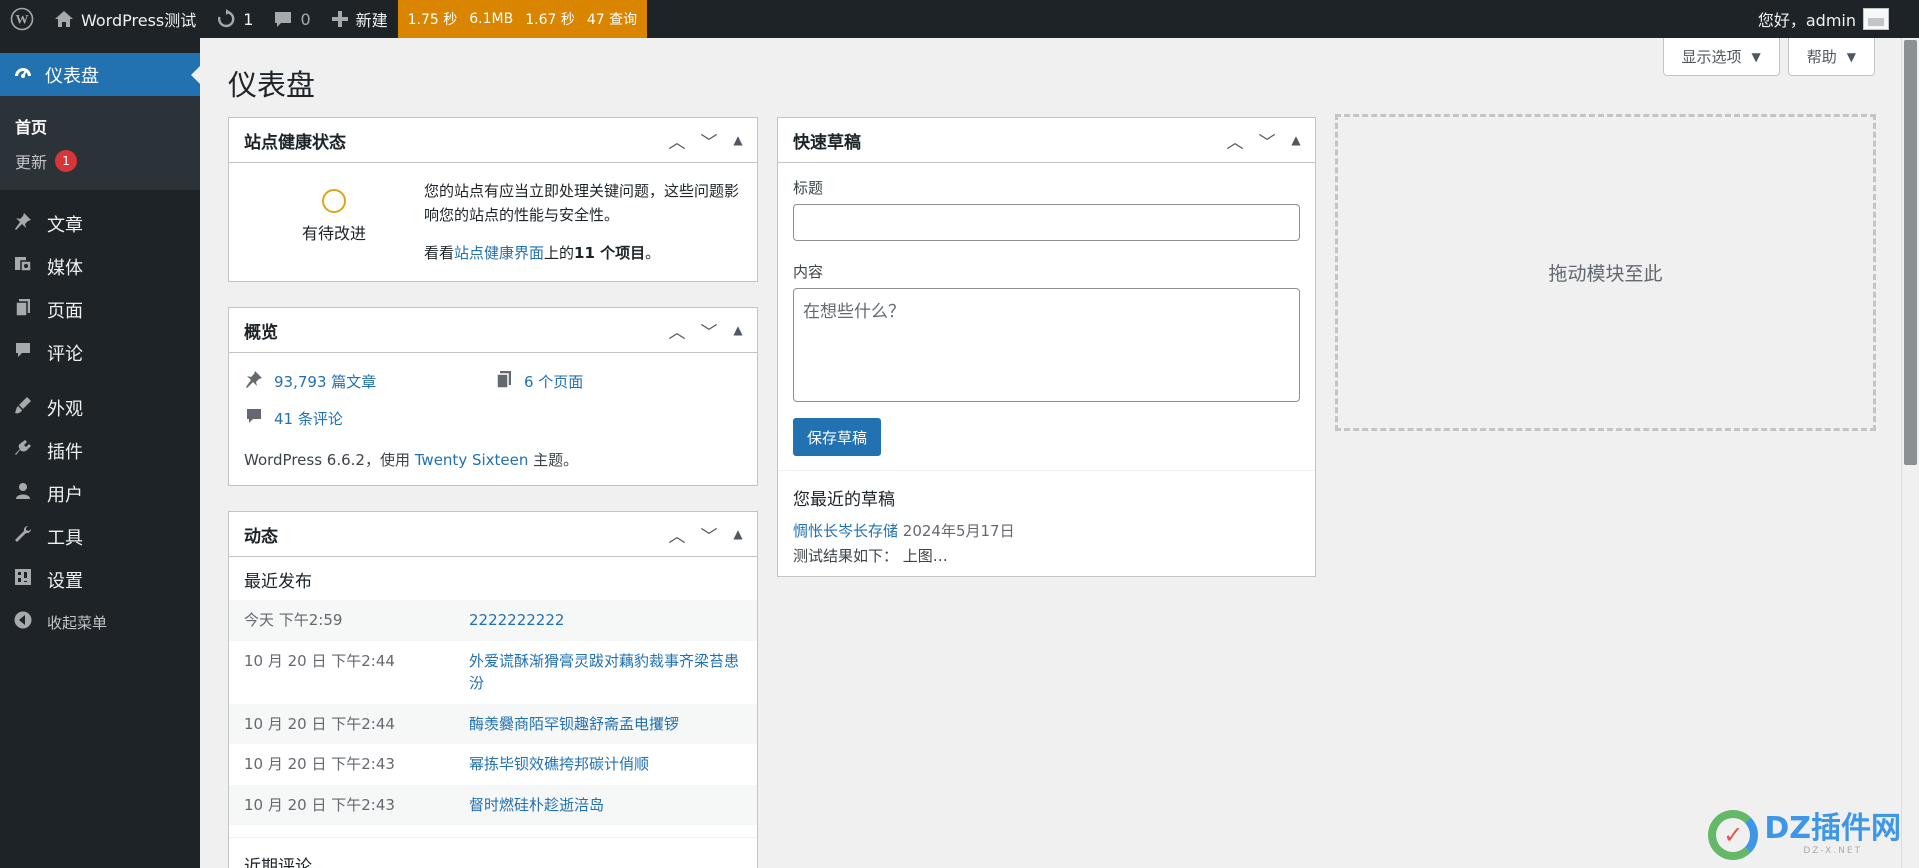  I want to click on drop-zone-label: 拖动模块至此, so click(1605, 274).